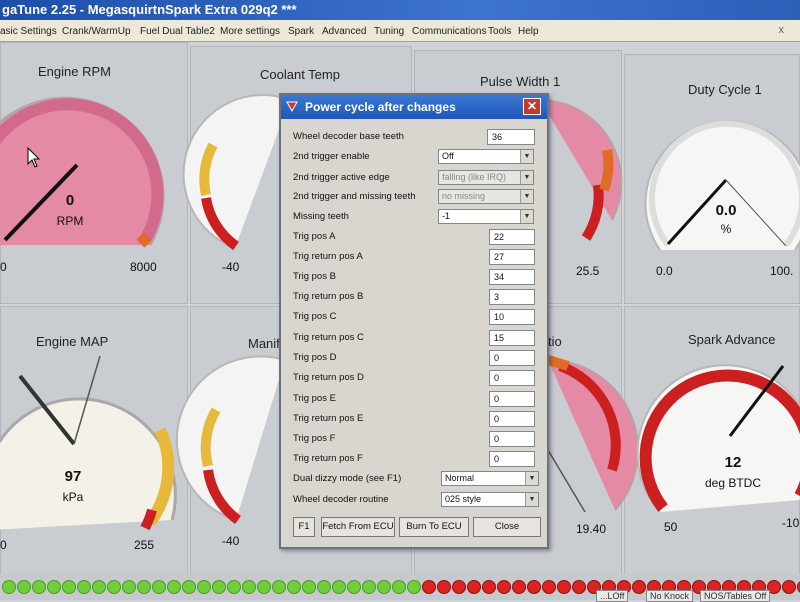 The image size is (800, 602). What do you see at coordinates (486, 216) in the screenshot?
I see `field-select: -1 ▼` at bounding box center [486, 216].